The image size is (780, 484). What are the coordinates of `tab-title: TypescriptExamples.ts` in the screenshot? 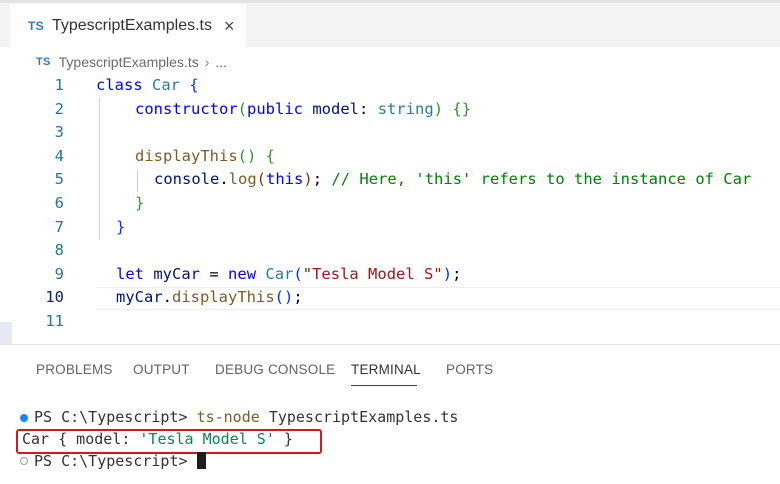 It's located at (131, 25).